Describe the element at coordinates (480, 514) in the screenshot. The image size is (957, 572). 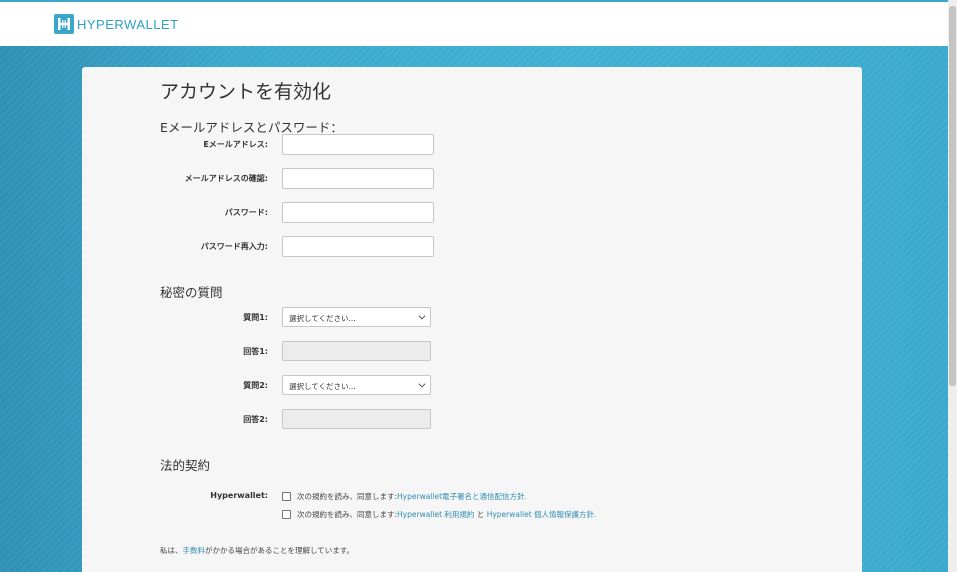
I see `agreement2-and: と` at that location.